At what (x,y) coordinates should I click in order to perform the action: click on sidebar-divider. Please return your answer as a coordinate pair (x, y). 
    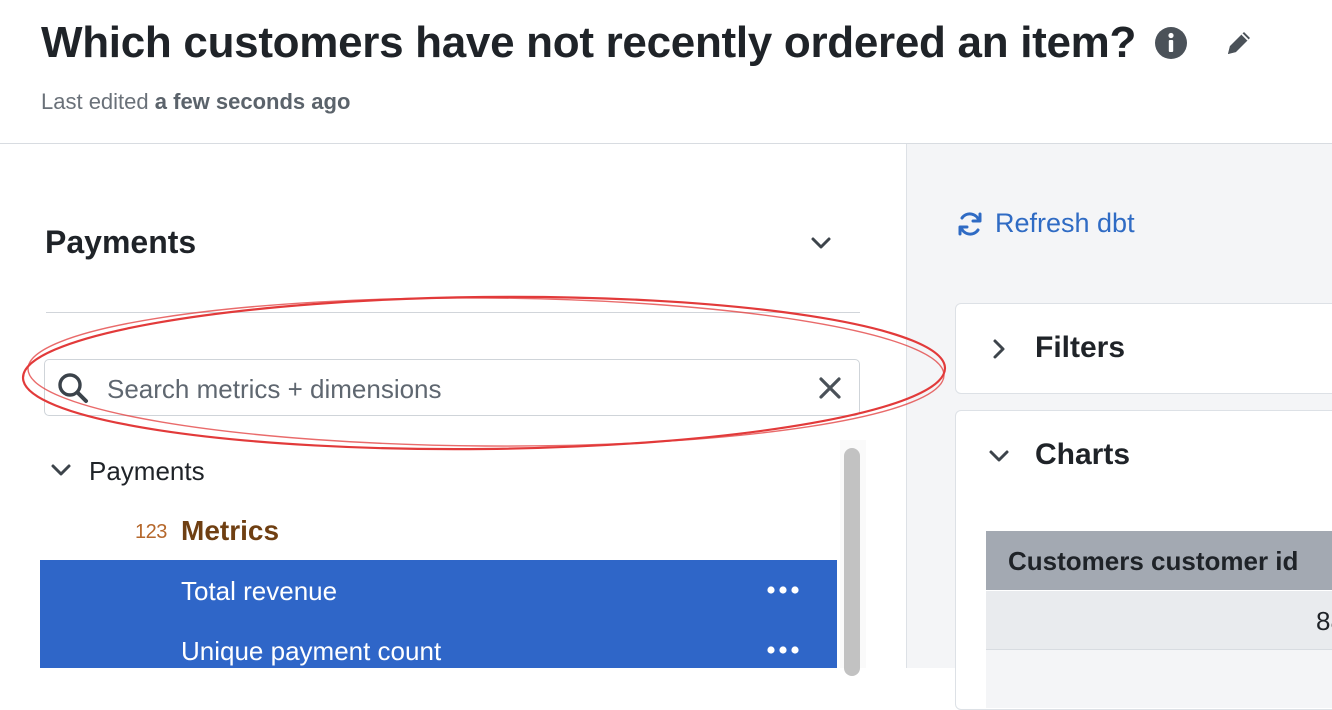
    Looking at the image, I should click on (453, 312).